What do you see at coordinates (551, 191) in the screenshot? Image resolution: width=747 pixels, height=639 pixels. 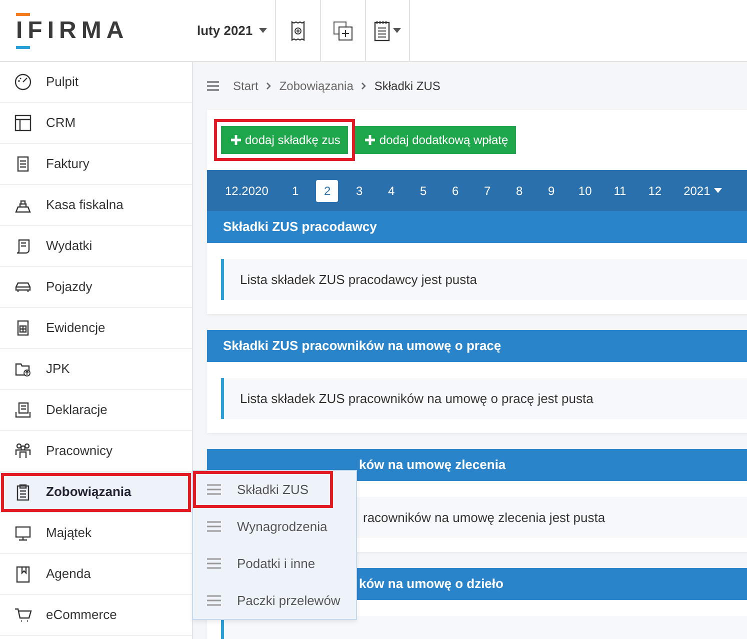 I see `month-tab: 9` at bounding box center [551, 191].